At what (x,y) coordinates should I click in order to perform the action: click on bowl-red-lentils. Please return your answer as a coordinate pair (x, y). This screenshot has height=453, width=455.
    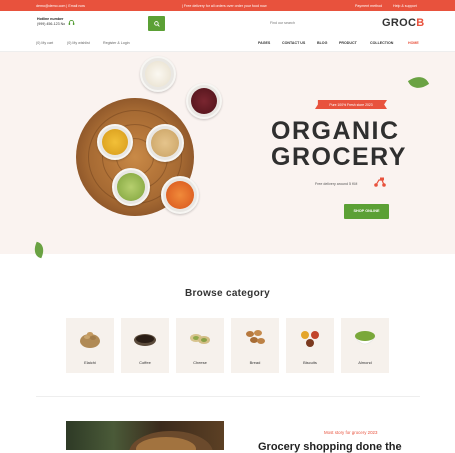
    Looking at the image, I should click on (180, 195).